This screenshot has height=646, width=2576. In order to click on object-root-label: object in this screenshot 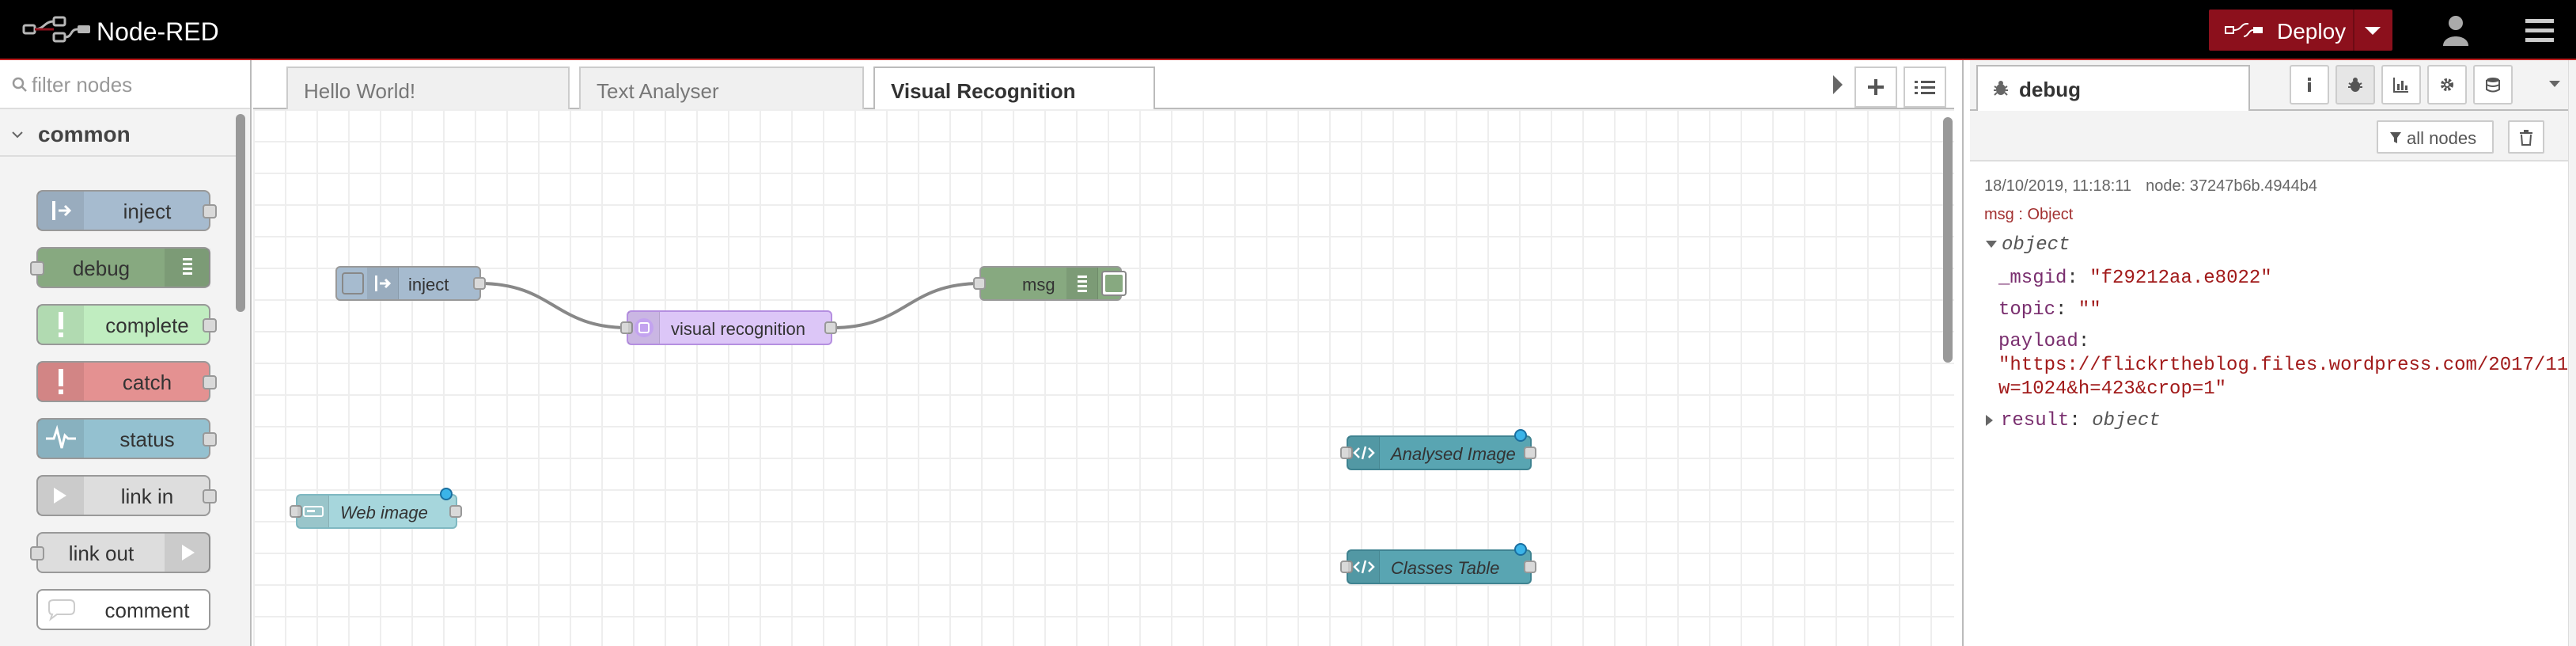, I will do `click(2036, 245)`.